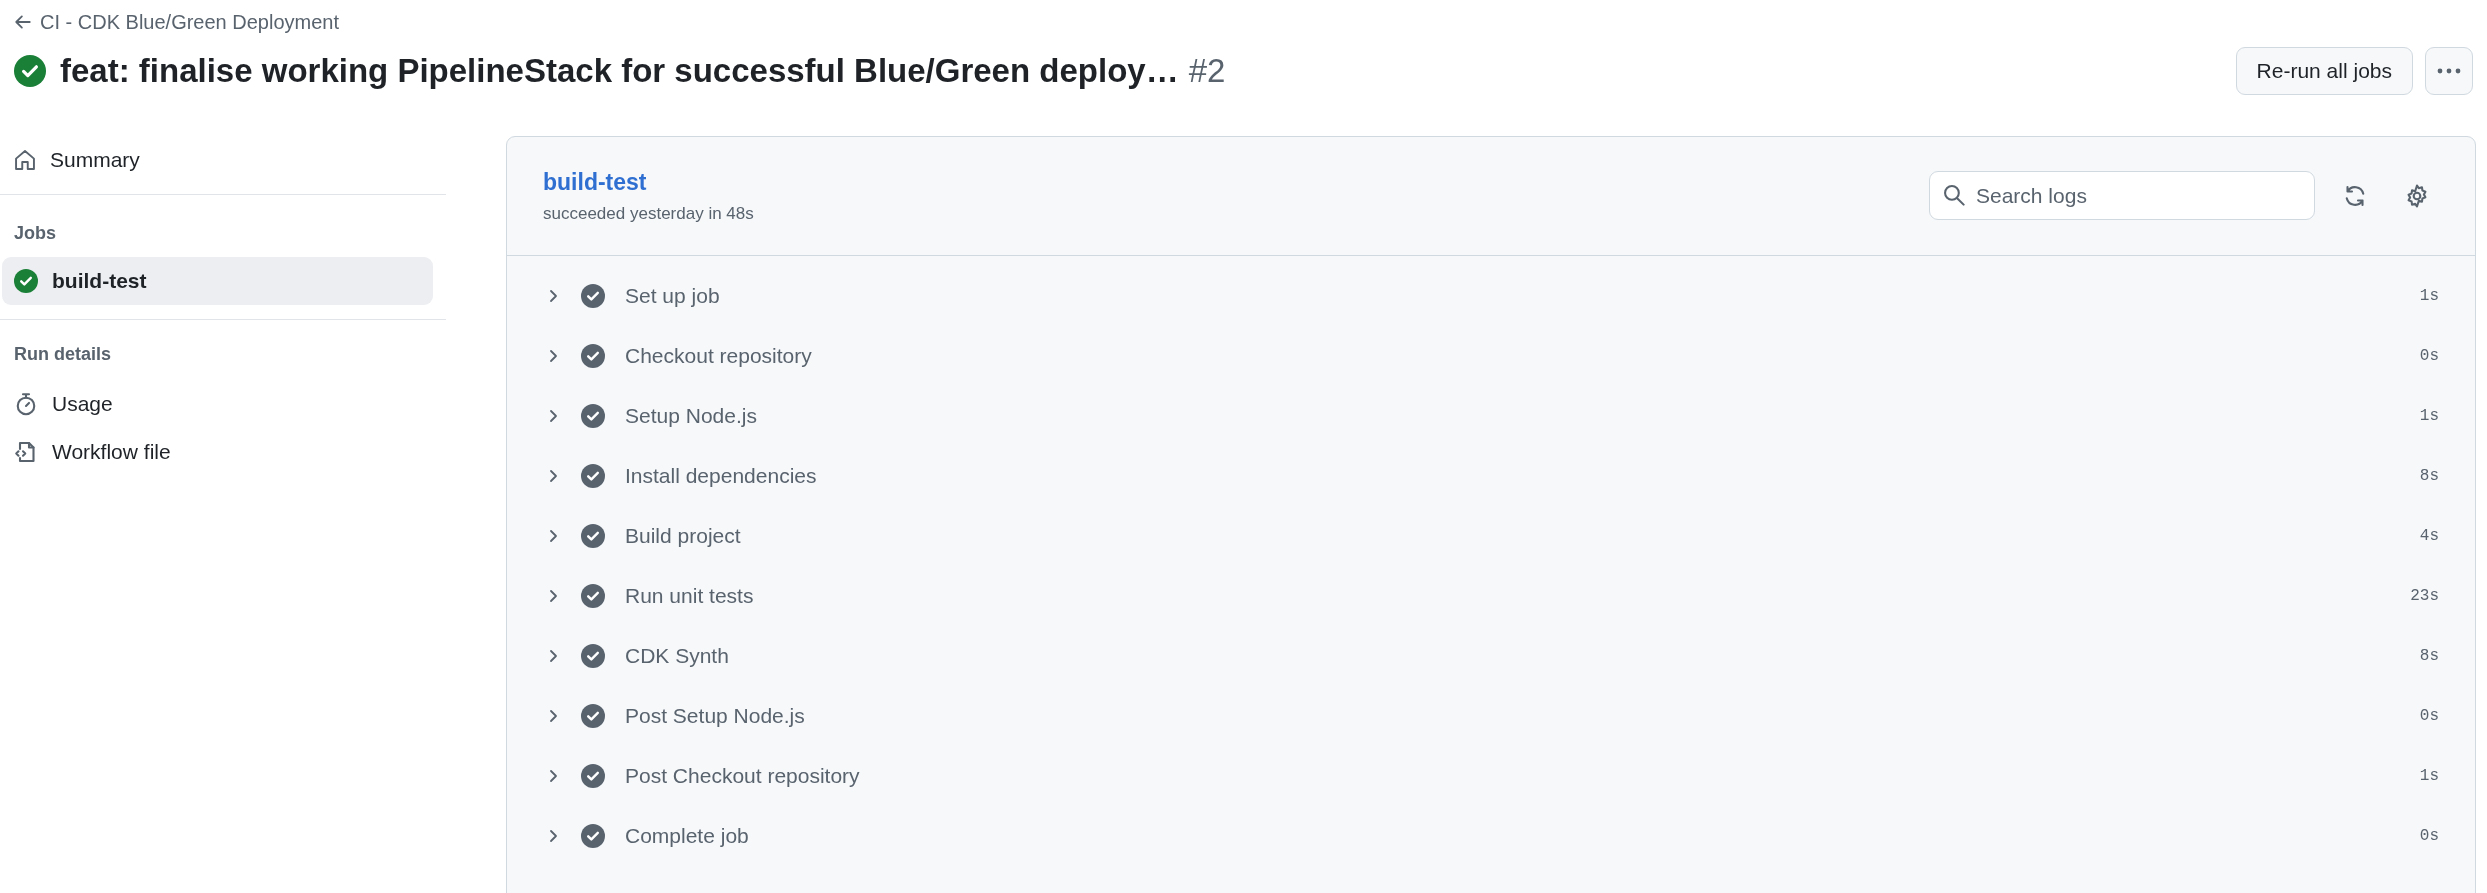  What do you see at coordinates (691, 415) in the screenshot?
I see `step-name: Setup Node.js` at bounding box center [691, 415].